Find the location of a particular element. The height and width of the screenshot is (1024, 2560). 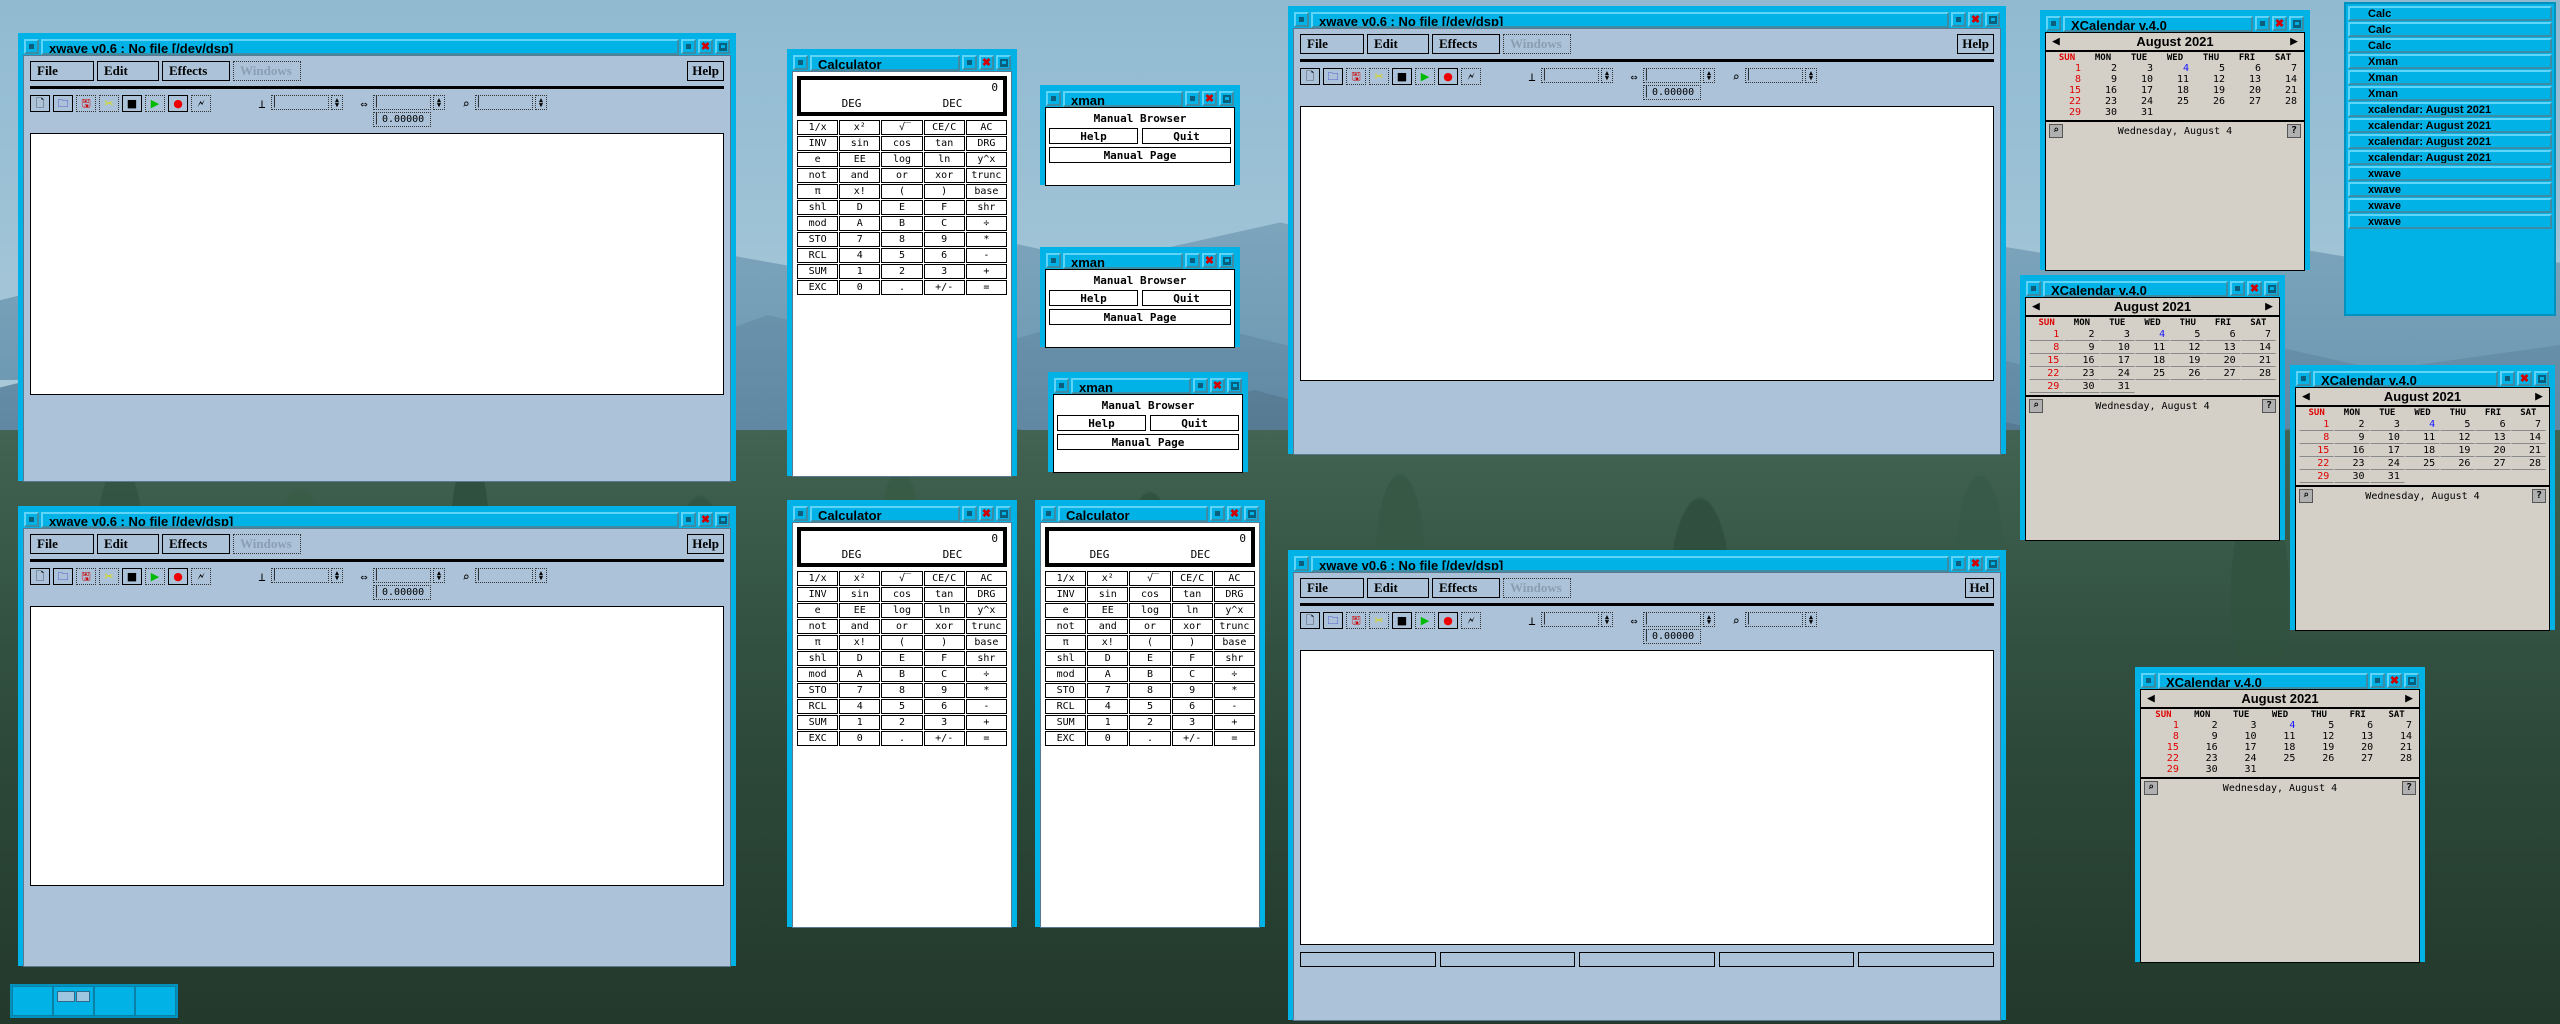

calc-key-x: x² is located at coordinates (1108, 578).